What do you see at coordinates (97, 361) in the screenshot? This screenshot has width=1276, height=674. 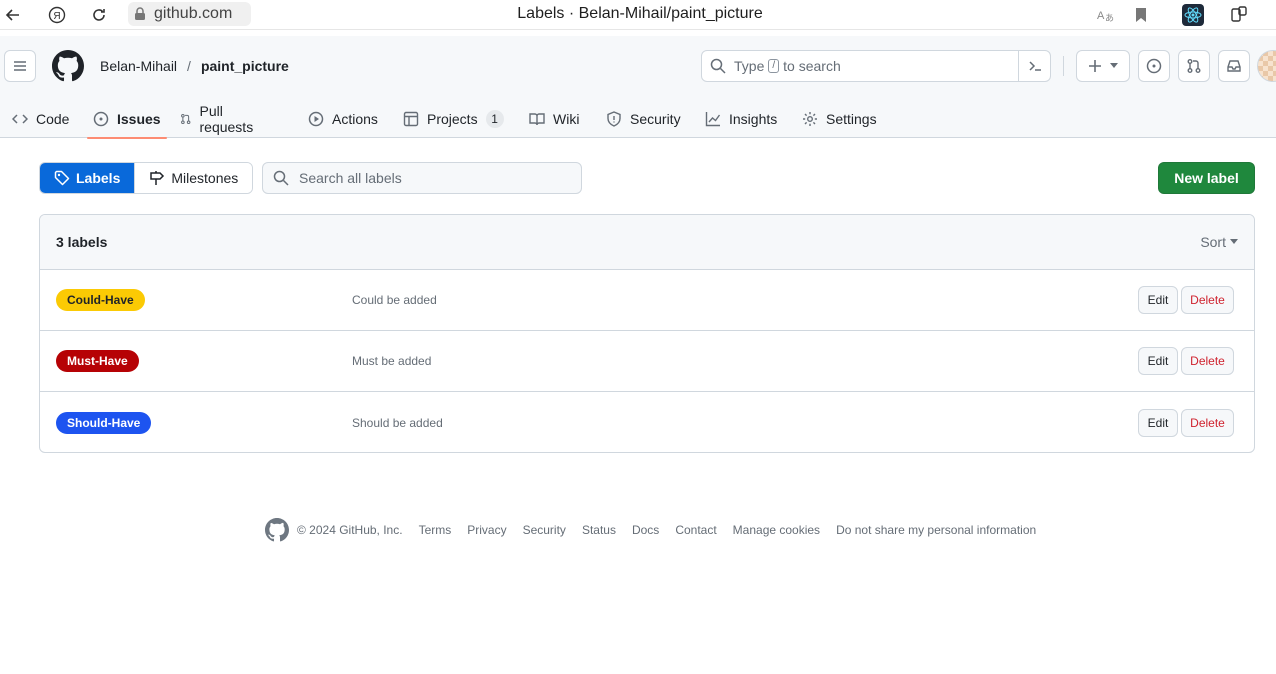 I see `label-pill: Must-Have` at bounding box center [97, 361].